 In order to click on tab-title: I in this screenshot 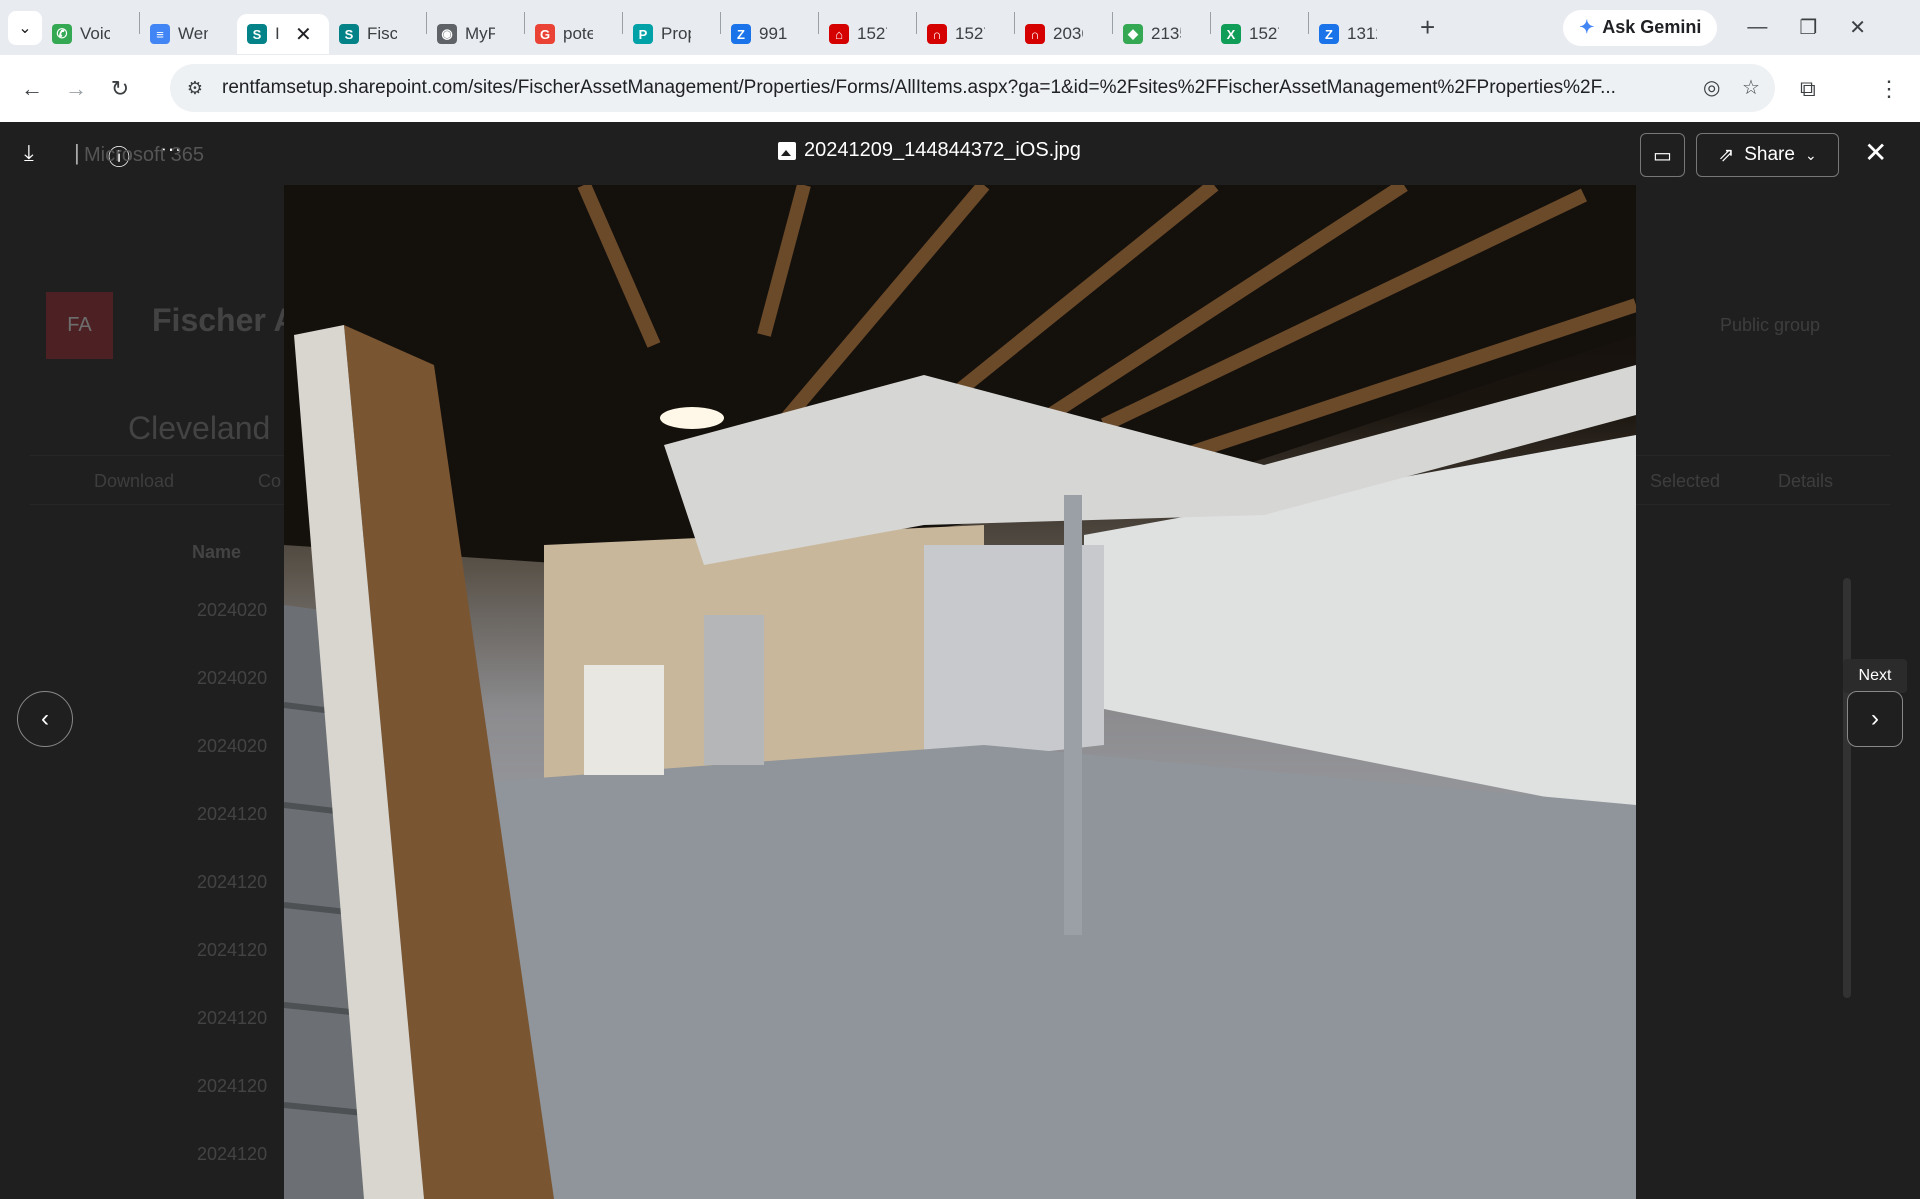, I will do `click(277, 33)`.